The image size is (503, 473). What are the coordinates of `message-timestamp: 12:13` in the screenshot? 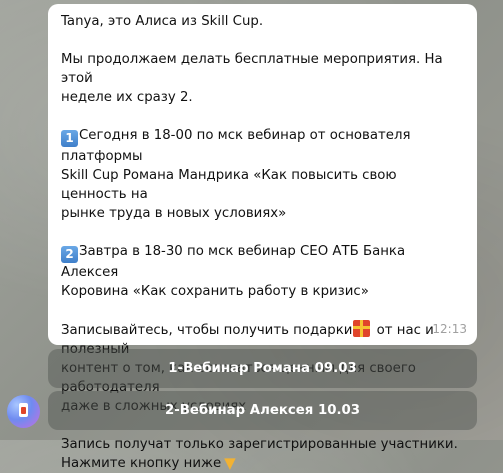 It's located at (449, 329).